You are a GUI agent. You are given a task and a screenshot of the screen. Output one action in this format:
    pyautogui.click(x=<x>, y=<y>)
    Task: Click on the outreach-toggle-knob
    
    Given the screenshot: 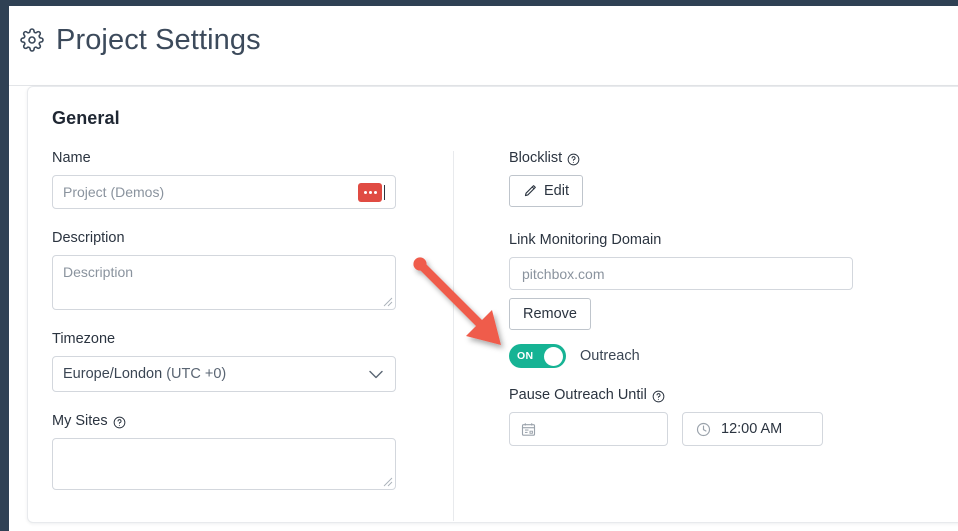 What is the action you would take?
    pyautogui.click(x=553, y=356)
    